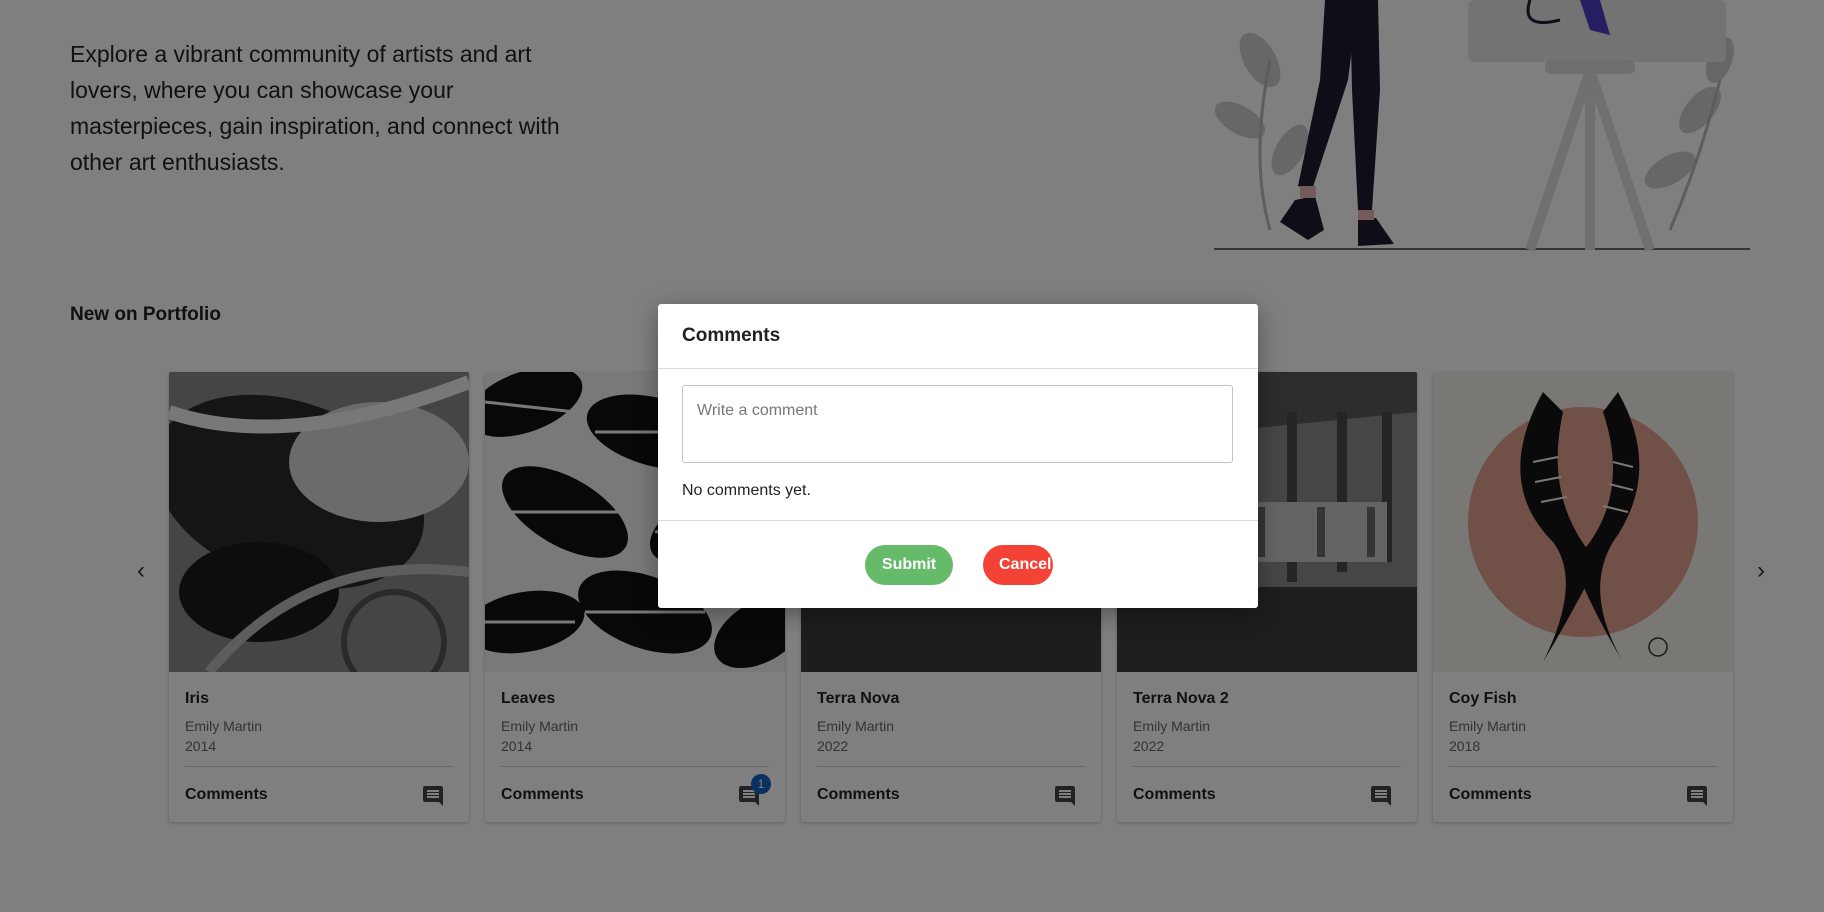  I want to click on cancel-button: Cancel, so click(1018, 565).